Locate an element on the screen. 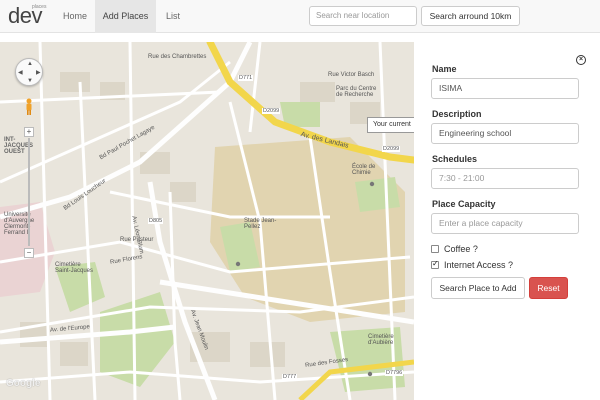 The width and height of the screenshot is (600, 400). map-label-rue-victor-basch: Rue Victor Basch is located at coordinates (351, 75).